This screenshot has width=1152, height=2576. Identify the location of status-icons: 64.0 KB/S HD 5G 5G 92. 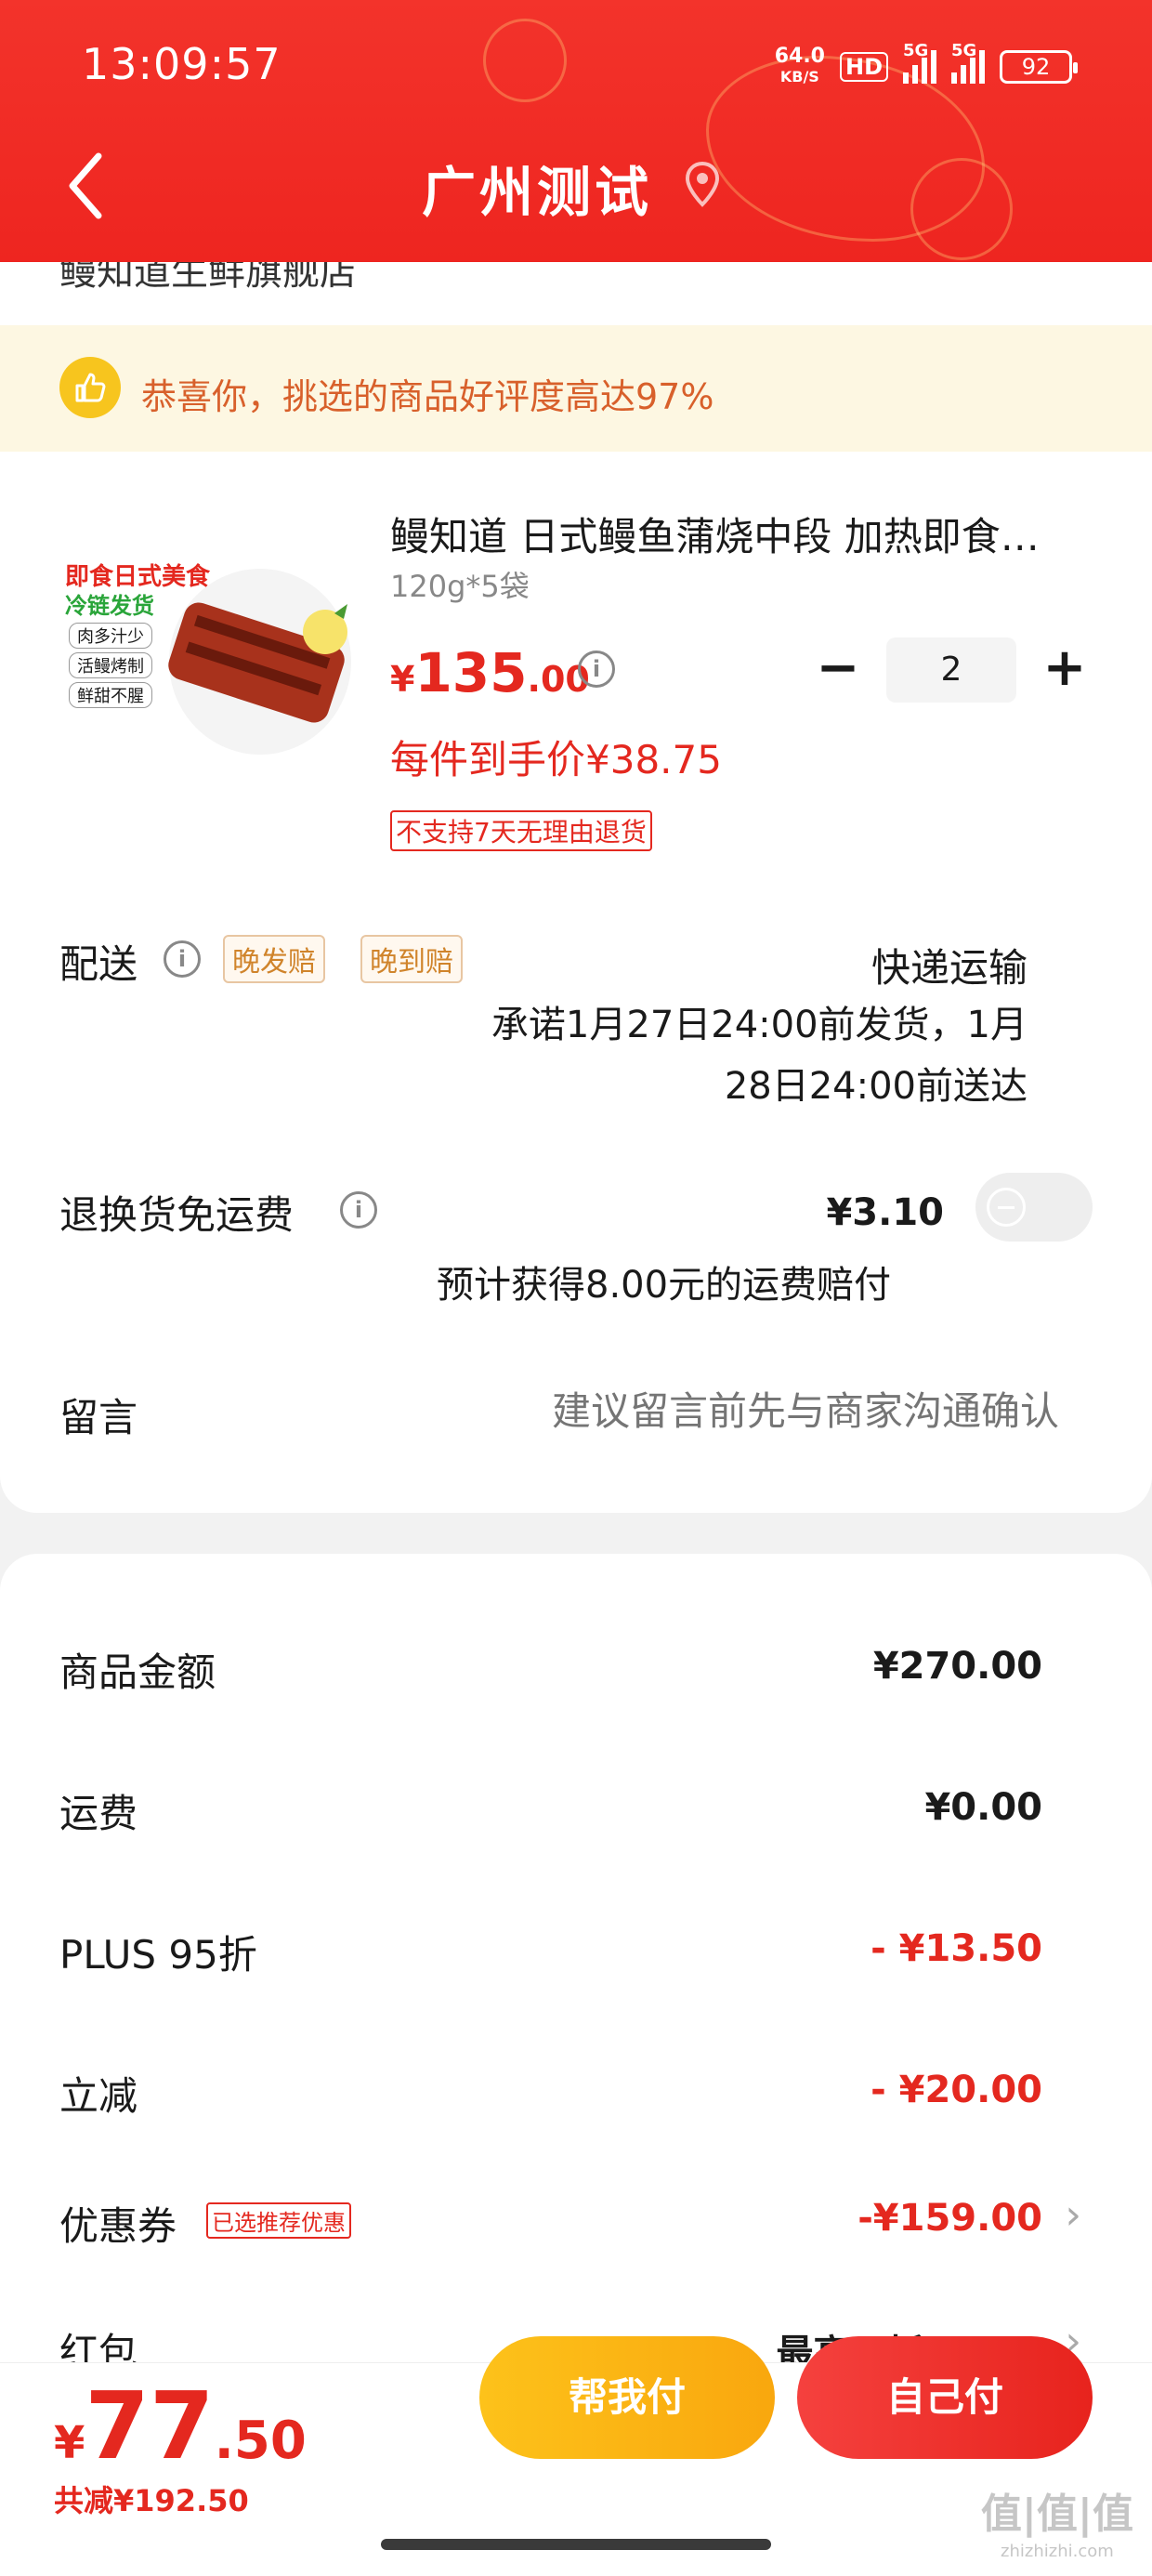
(926, 64).